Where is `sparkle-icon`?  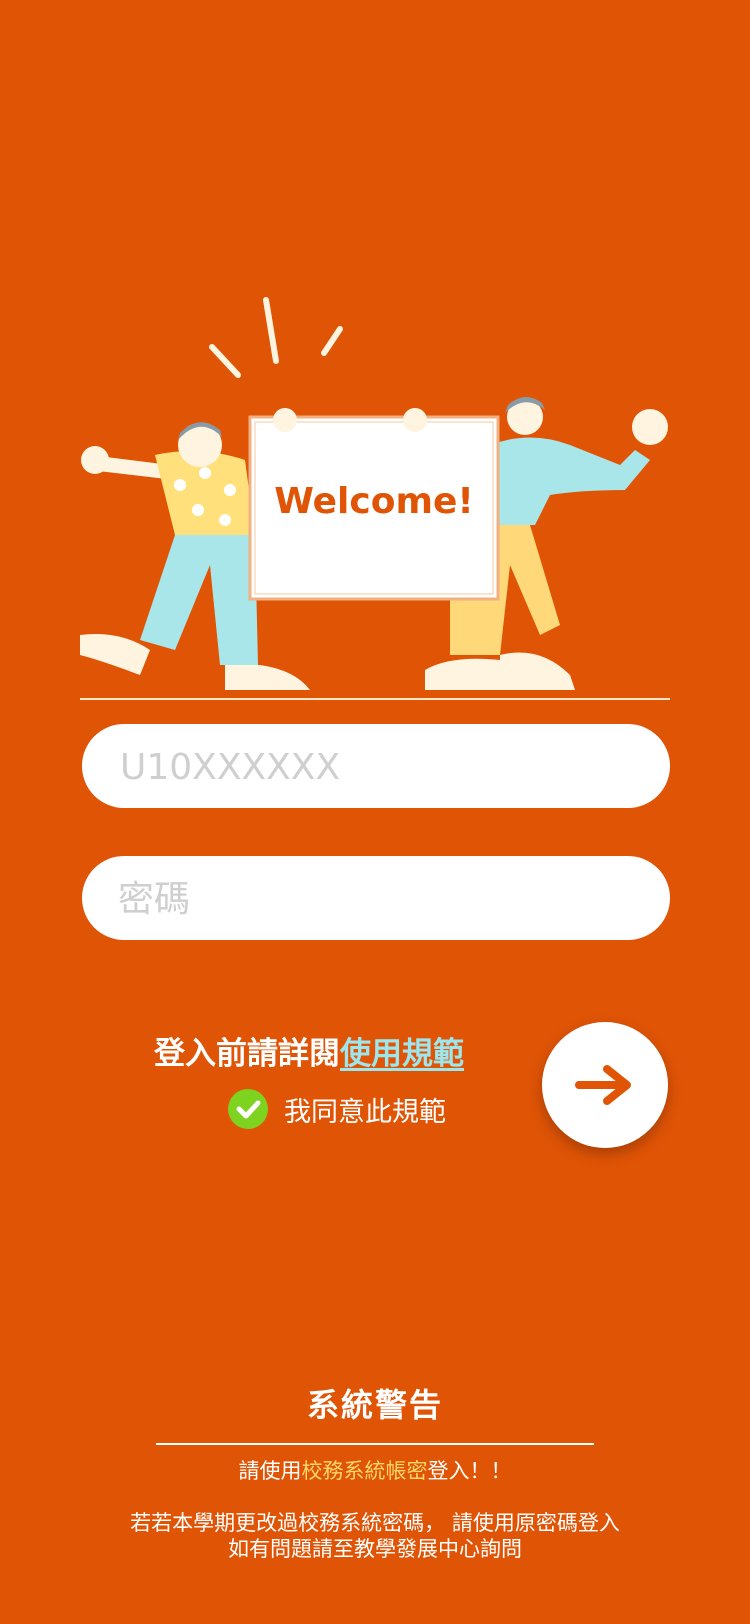 sparkle-icon is located at coordinates (276, 337).